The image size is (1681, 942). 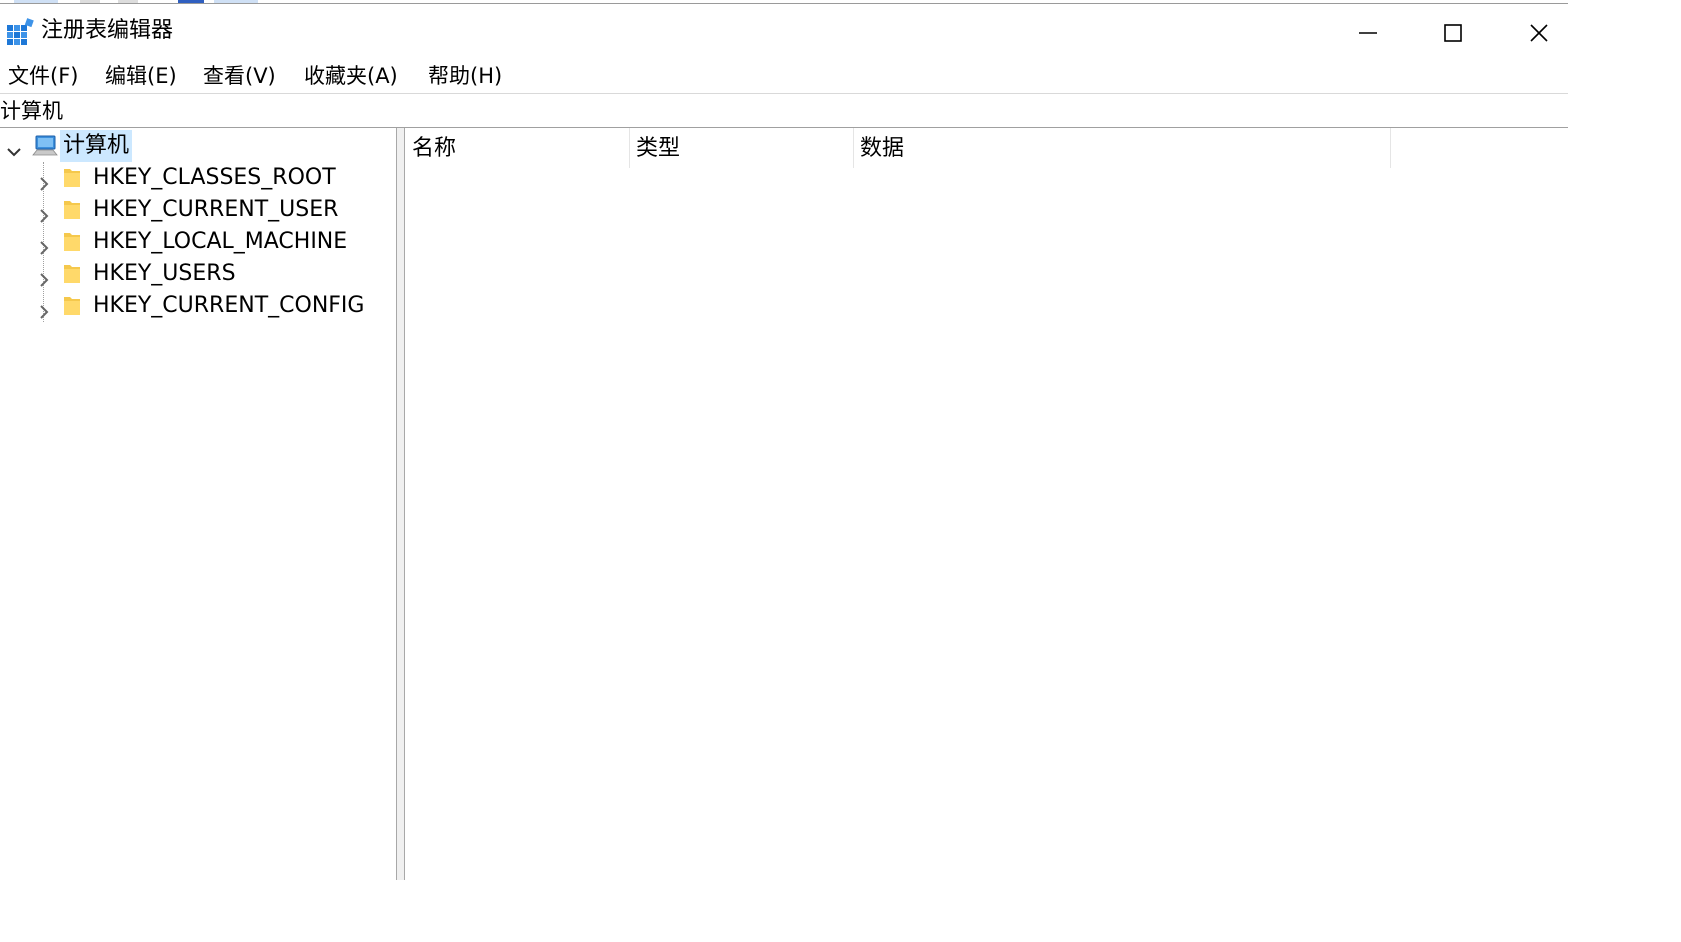 I want to click on minimize-icon, so click(x=1368, y=33).